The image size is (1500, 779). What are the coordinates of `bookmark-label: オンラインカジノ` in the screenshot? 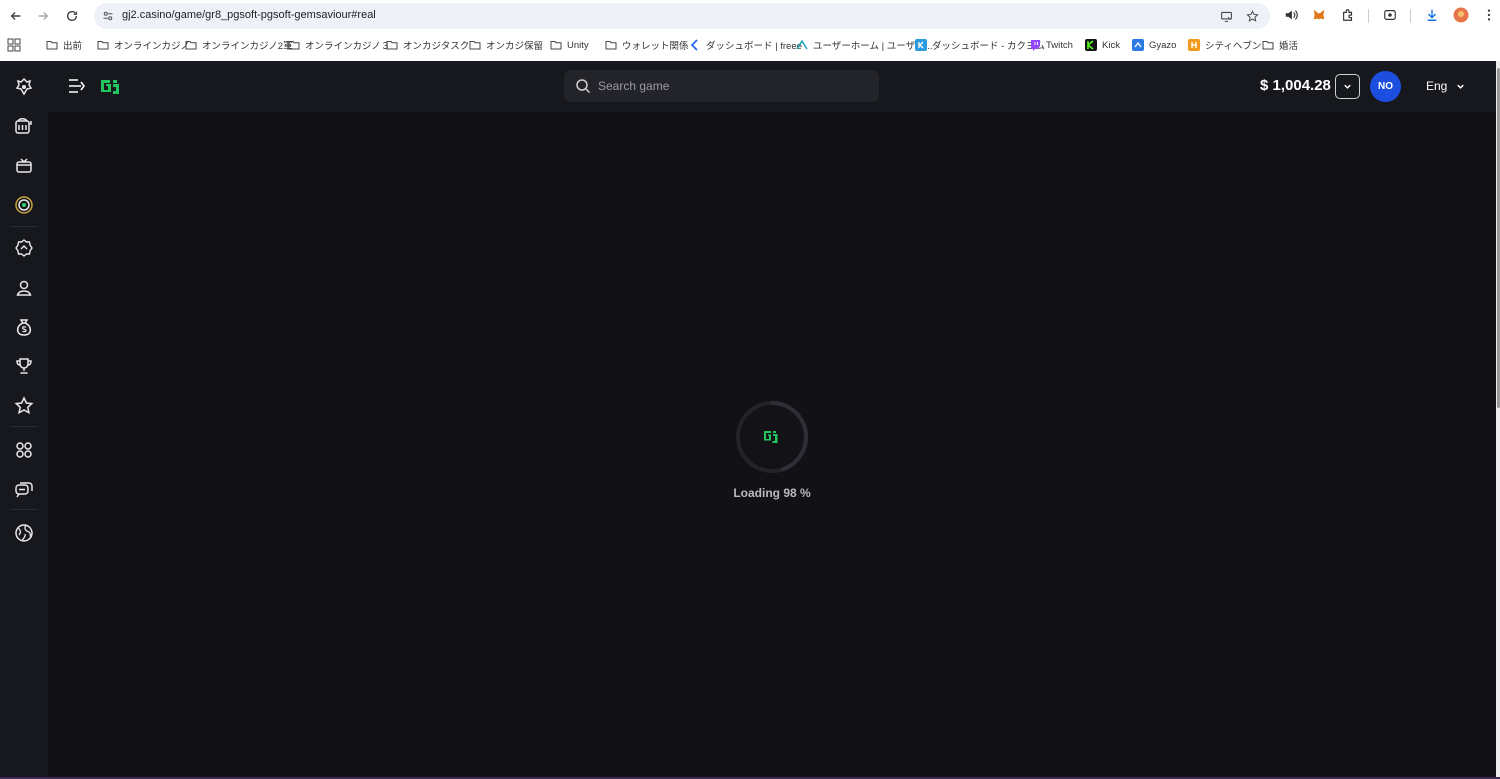 It's located at (152, 46).